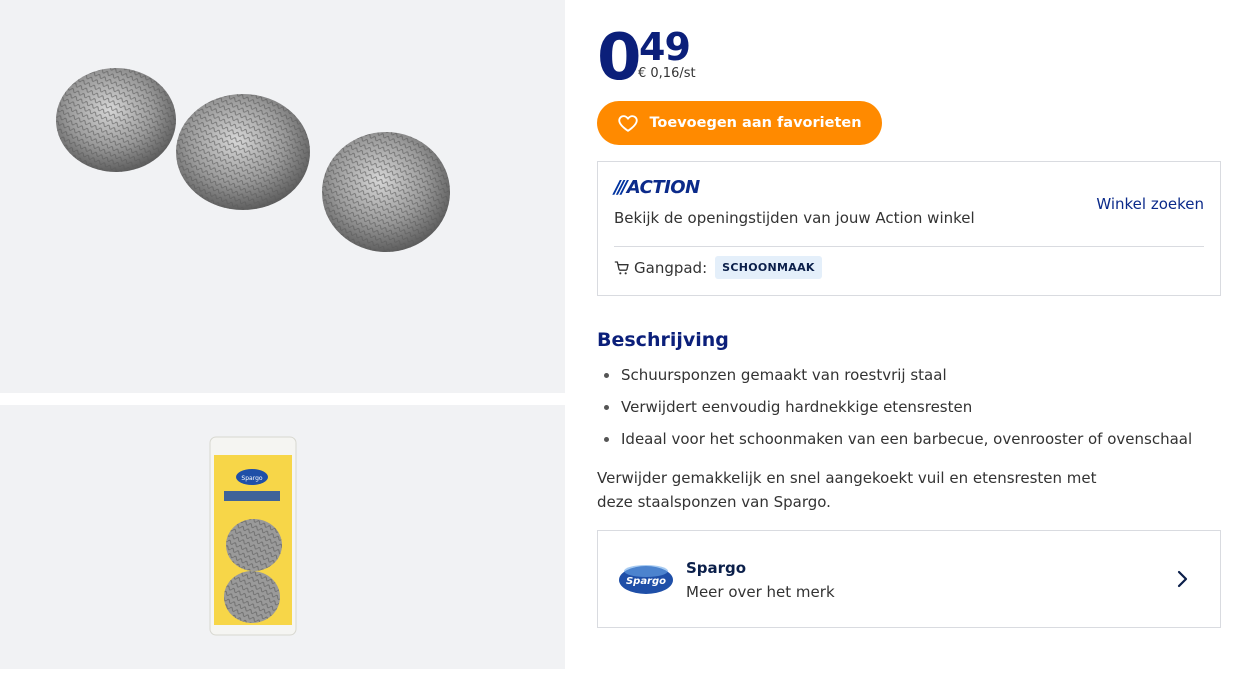 This screenshot has width=1243, height=679. I want to click on price-integer: 0, so click(619, 58).